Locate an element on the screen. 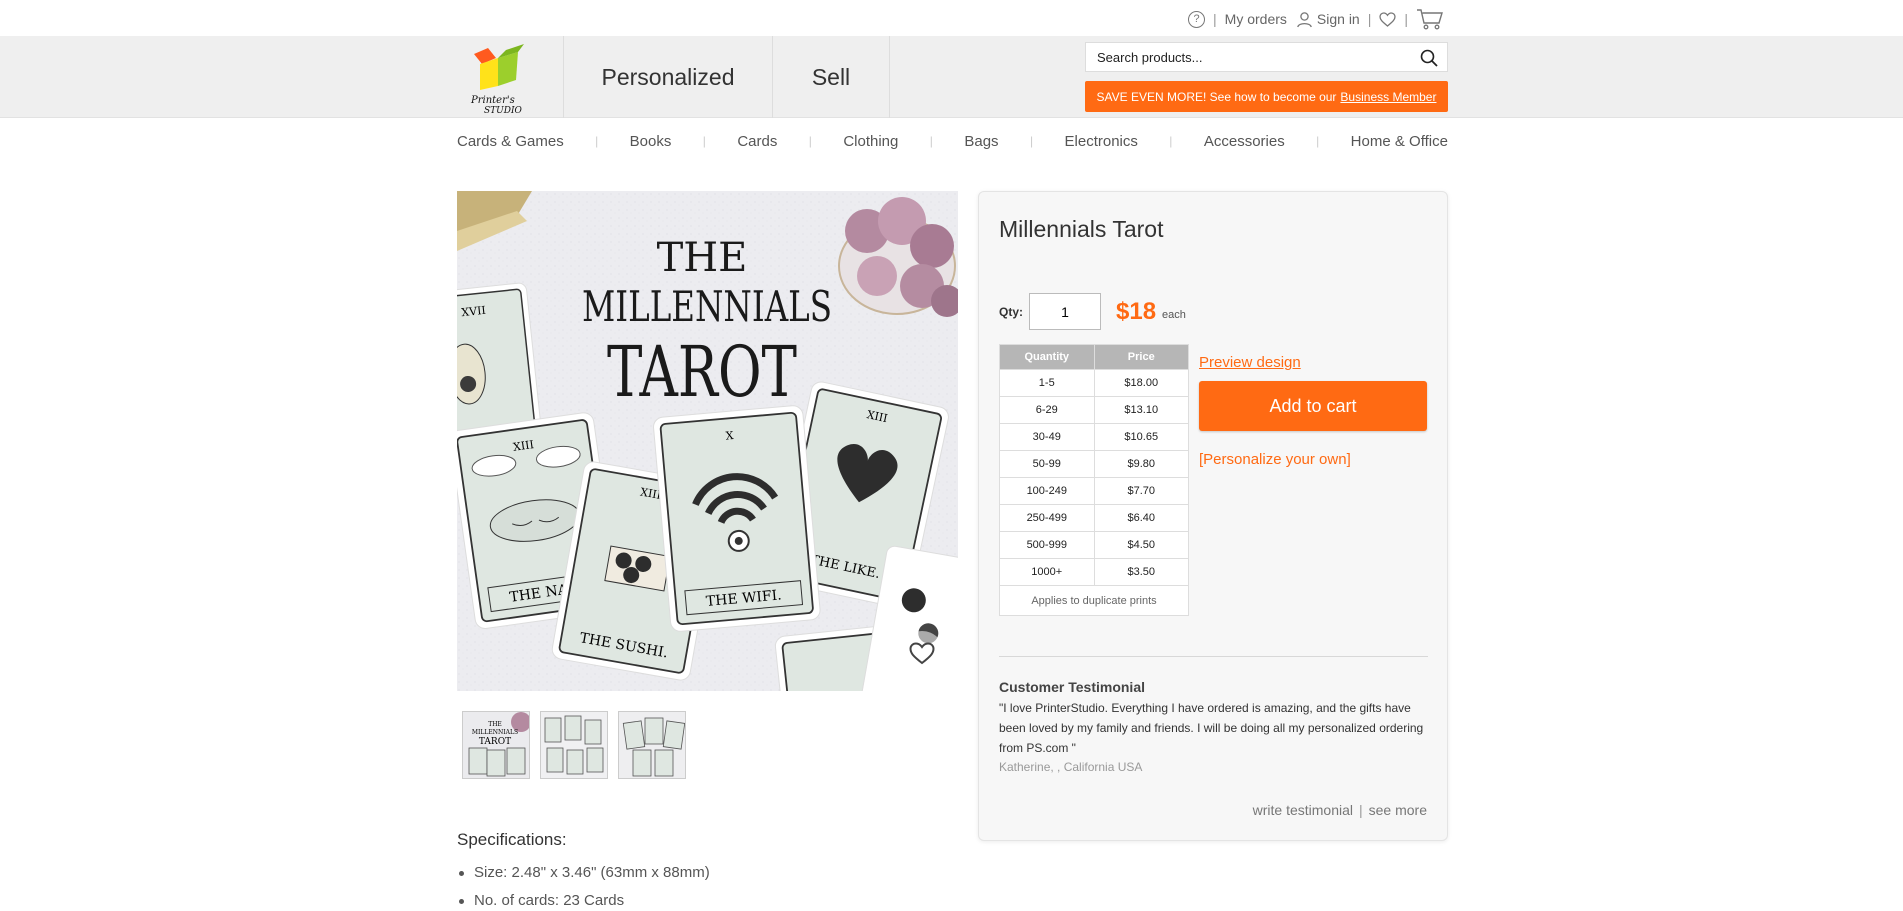  spec-size: Size: 2.48" x 3.46" (63mm x 88mm) is located at coordinates (583, 872).